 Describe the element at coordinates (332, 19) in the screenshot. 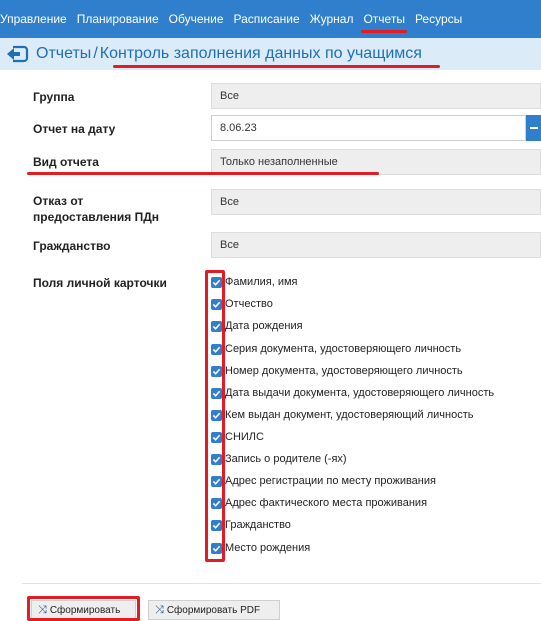

I see `nav-item-journal: Журнал` at that location.